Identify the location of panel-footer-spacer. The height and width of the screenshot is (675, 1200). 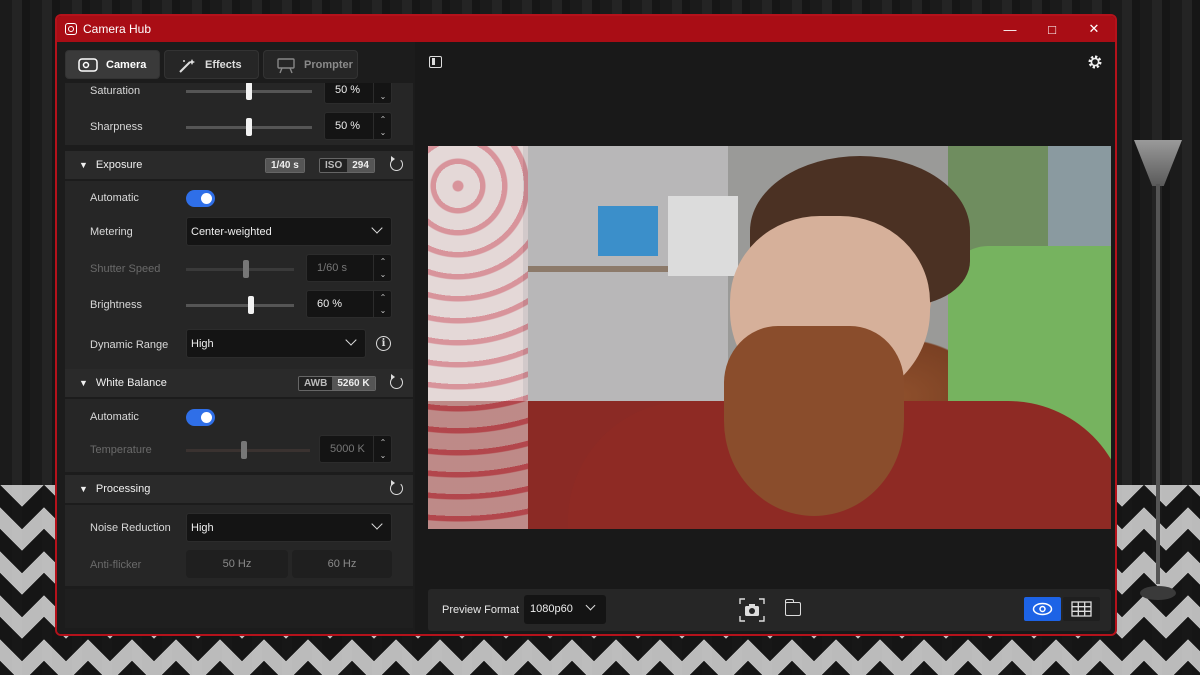
(239, 608).